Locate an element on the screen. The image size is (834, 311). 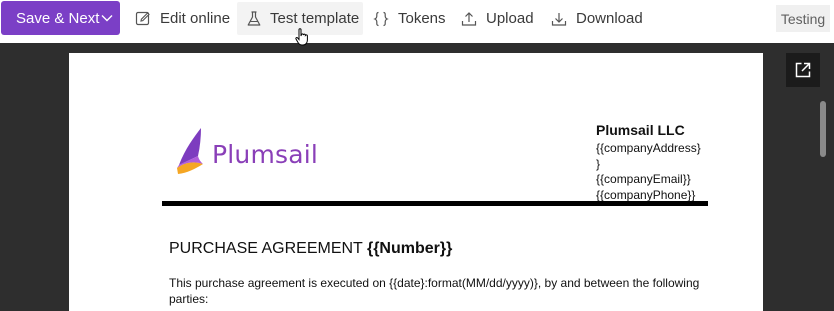
upload-button: Upload is located at coordinates (497, 18).